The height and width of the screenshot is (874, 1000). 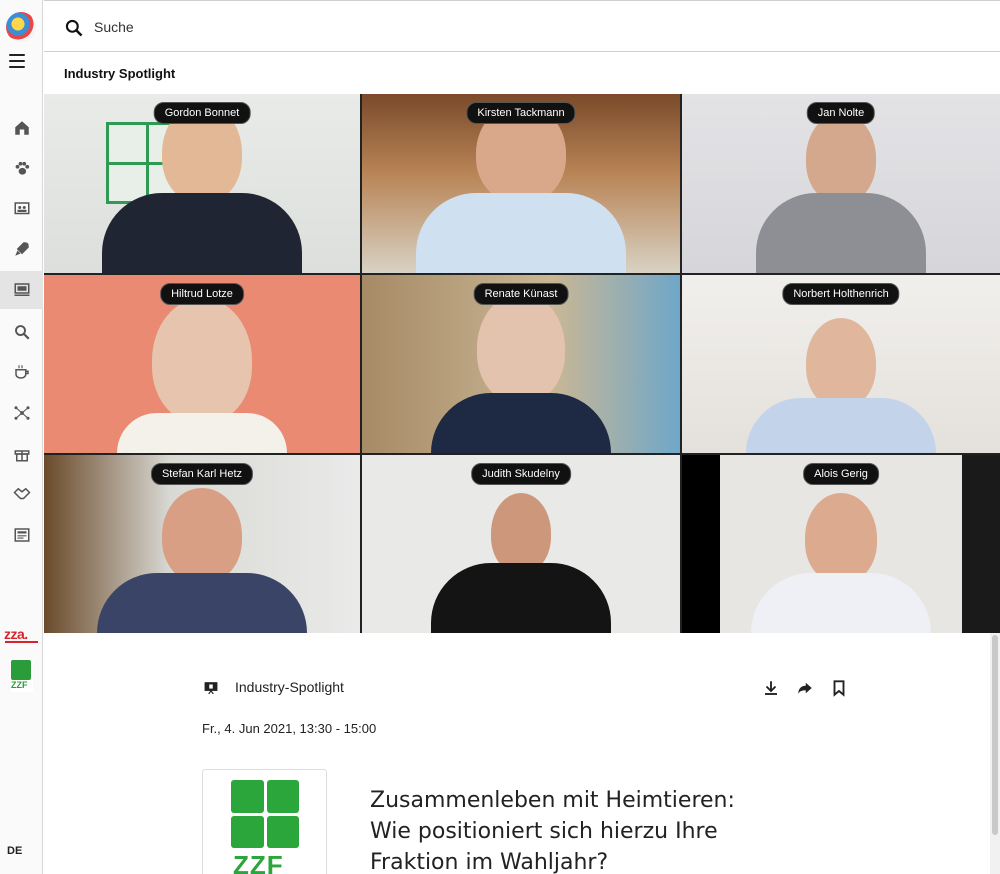 I want to click on video-tile: Norbert Holthenrich, so click(x=841, y=364).